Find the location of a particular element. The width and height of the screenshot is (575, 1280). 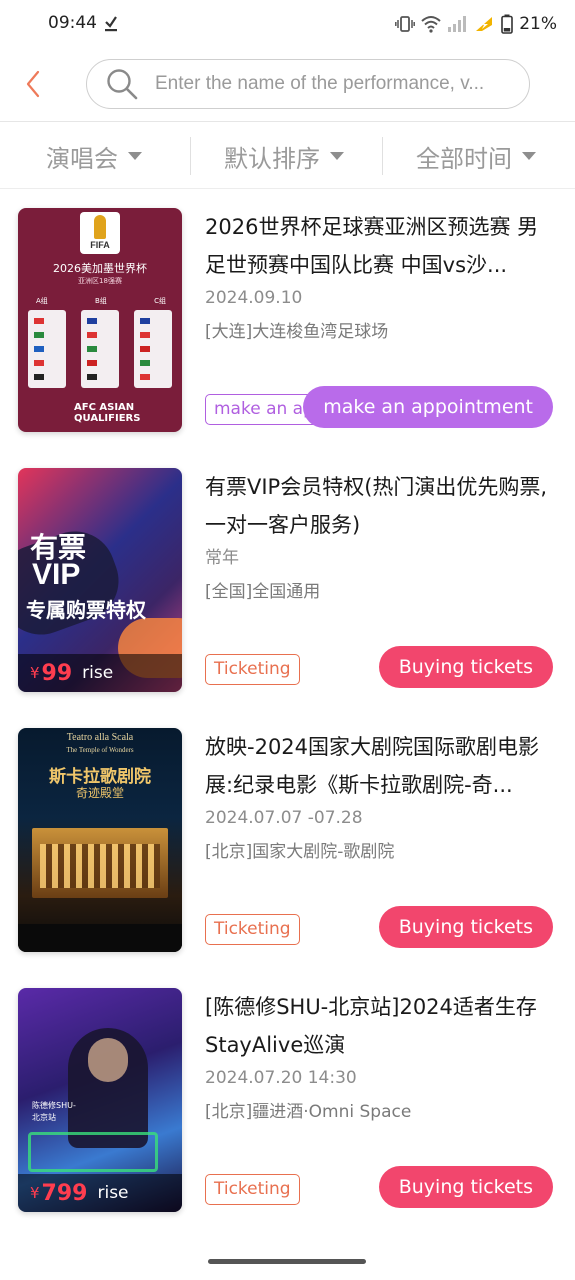

poster-text: AFC ASIAN QUALIFIERS is located at coordinates (107, 413).